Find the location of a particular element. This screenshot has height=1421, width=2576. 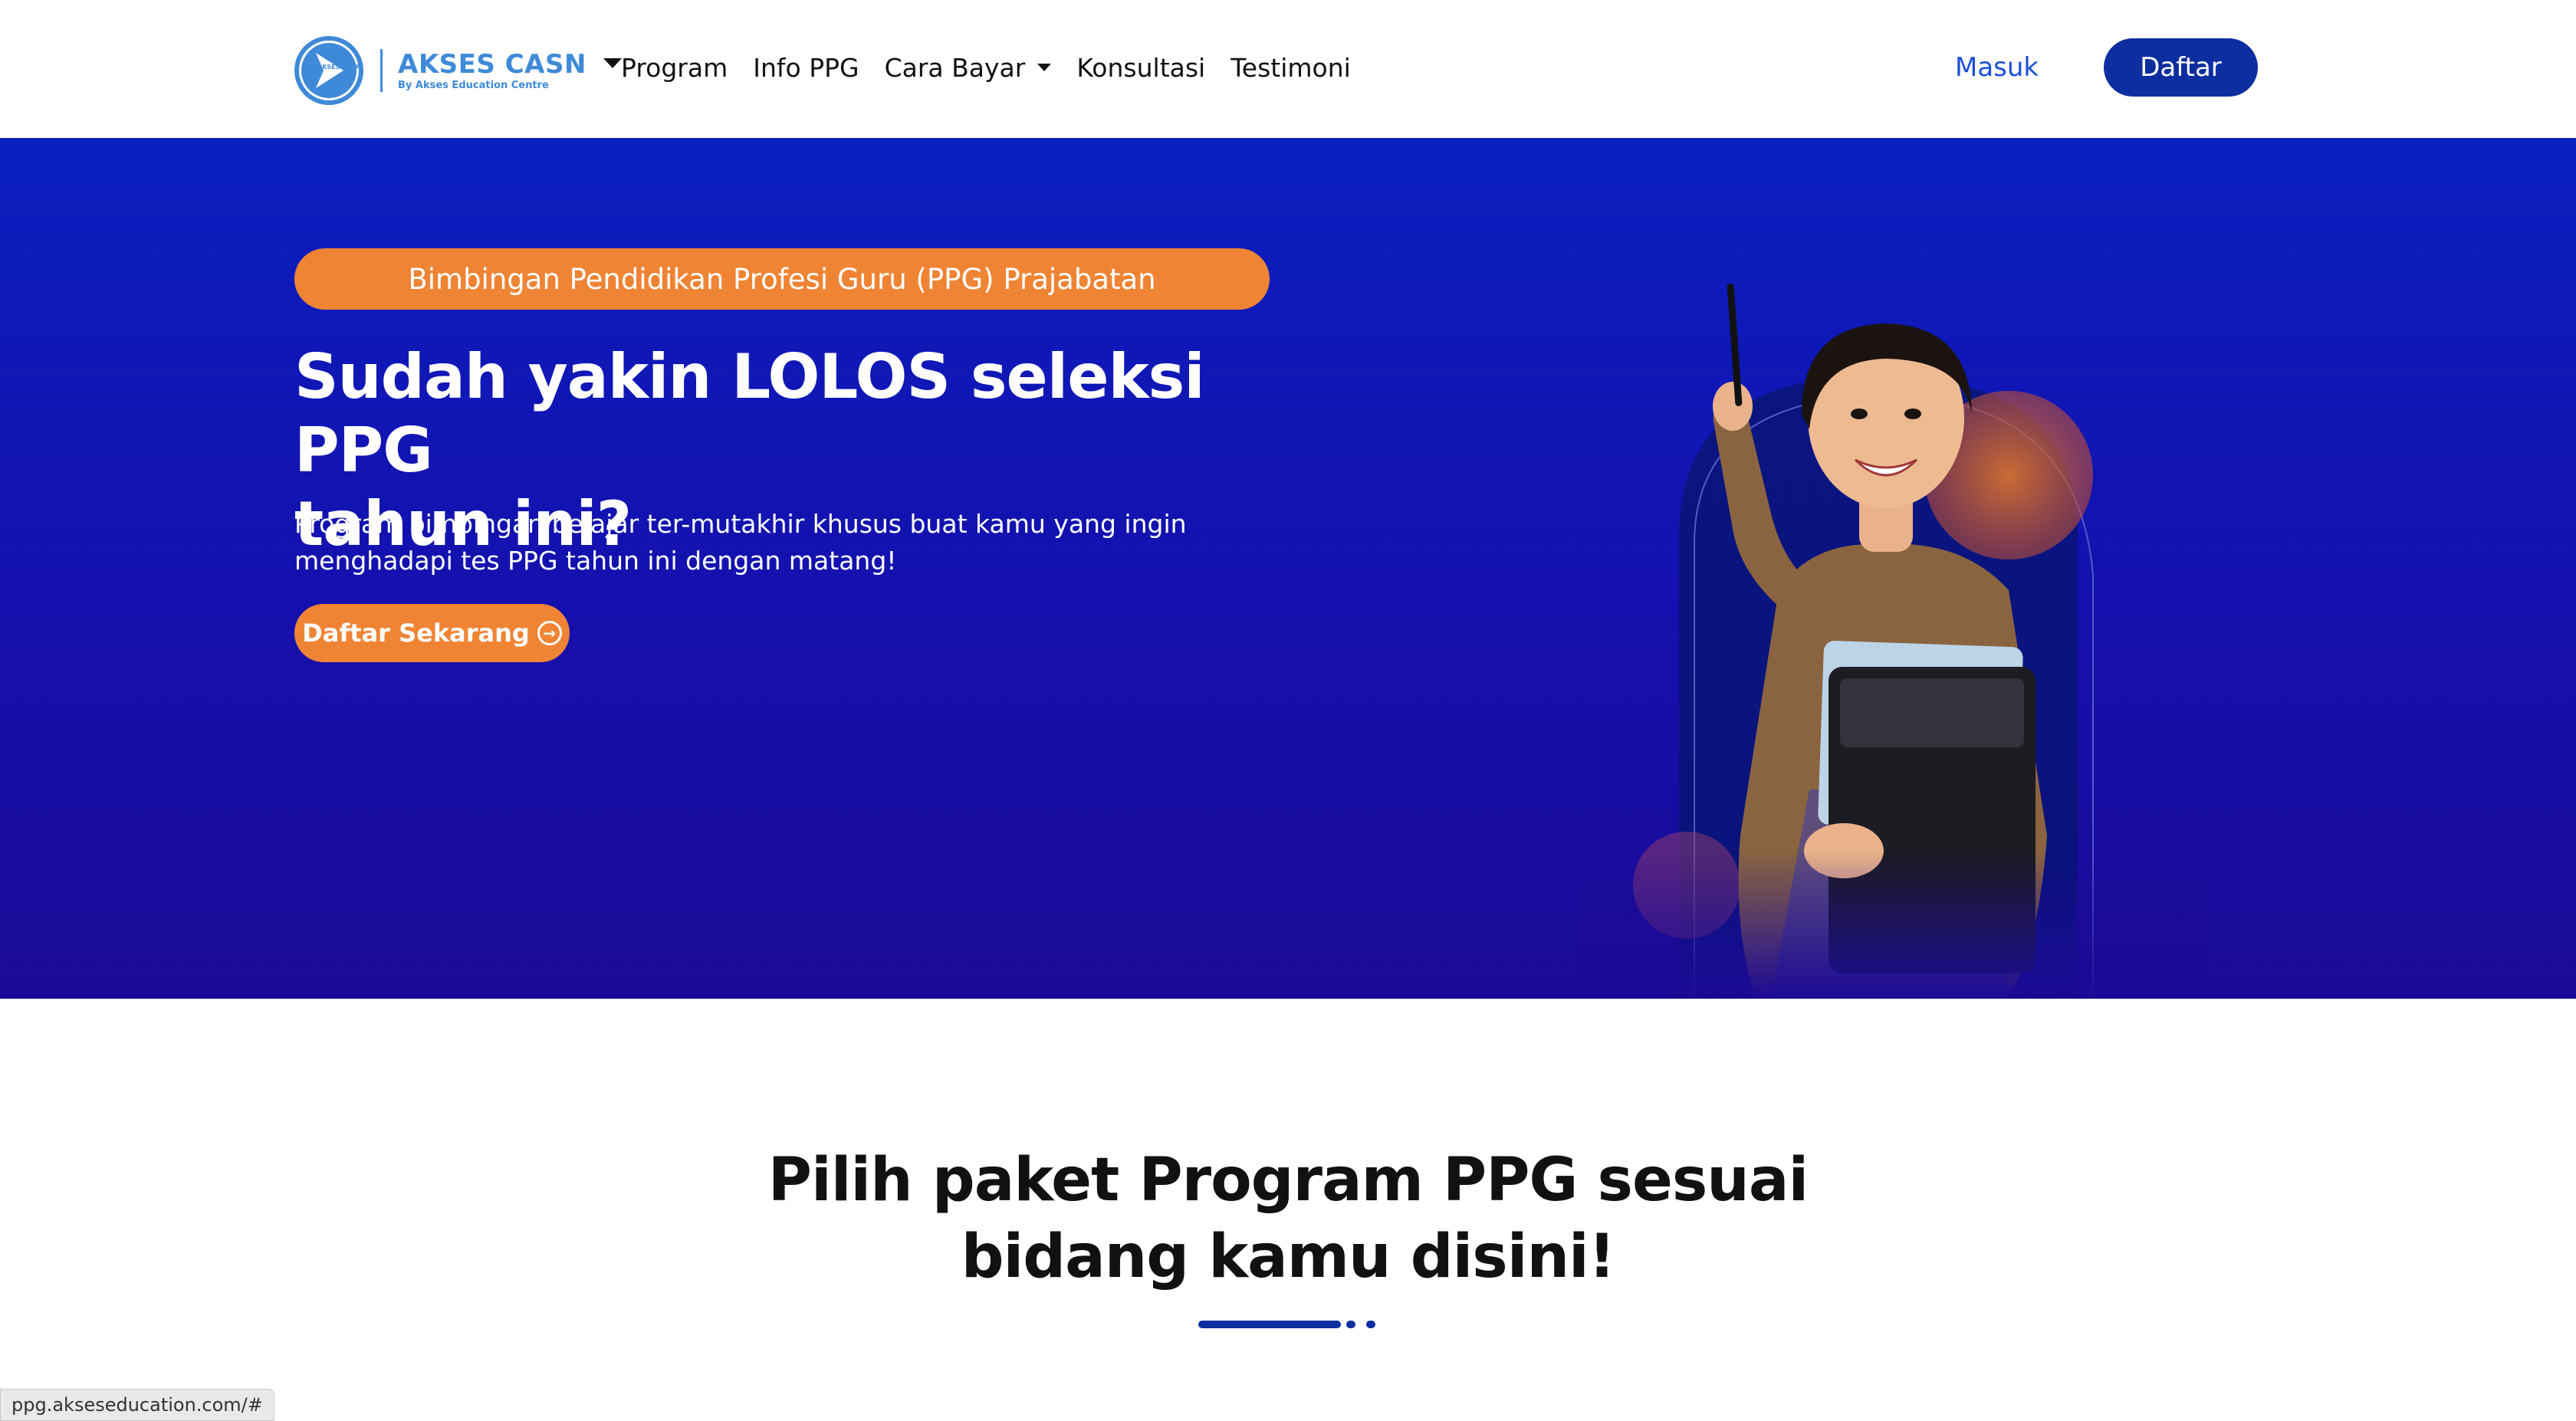

nav-item-cara-bayar: Cara Bayar is located at coordinates (969, 68).